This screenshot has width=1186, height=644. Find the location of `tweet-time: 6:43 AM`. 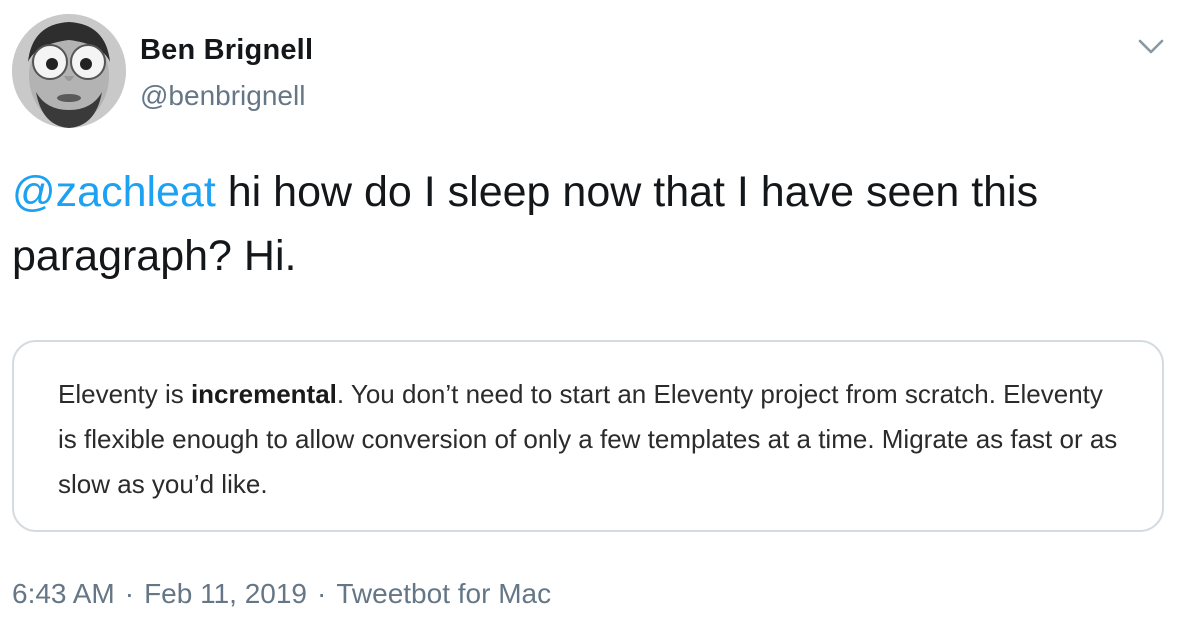

tweet-time: 6:43 AM is located at coordinates (63, 593).